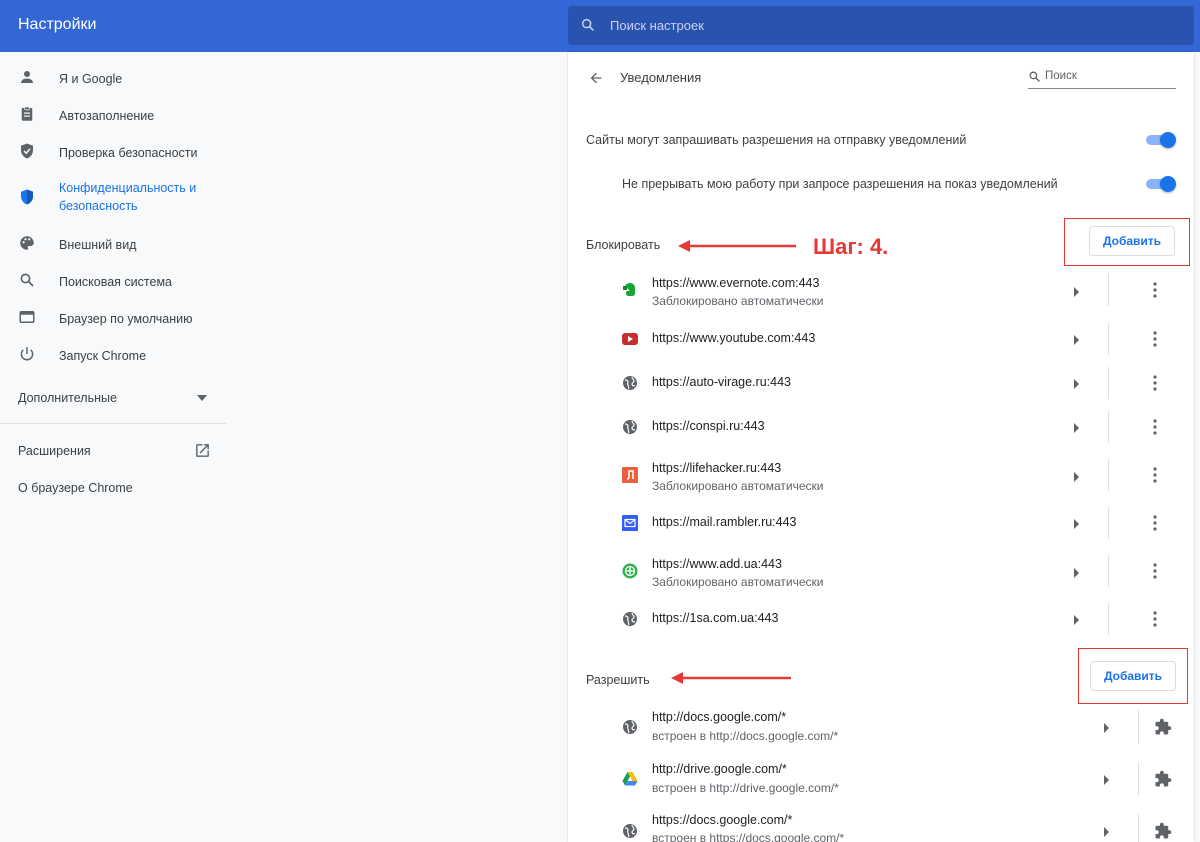  Describe the element at coordinates (661, 77) in the screenshot. I see `section-title: Уведомления` at that location.